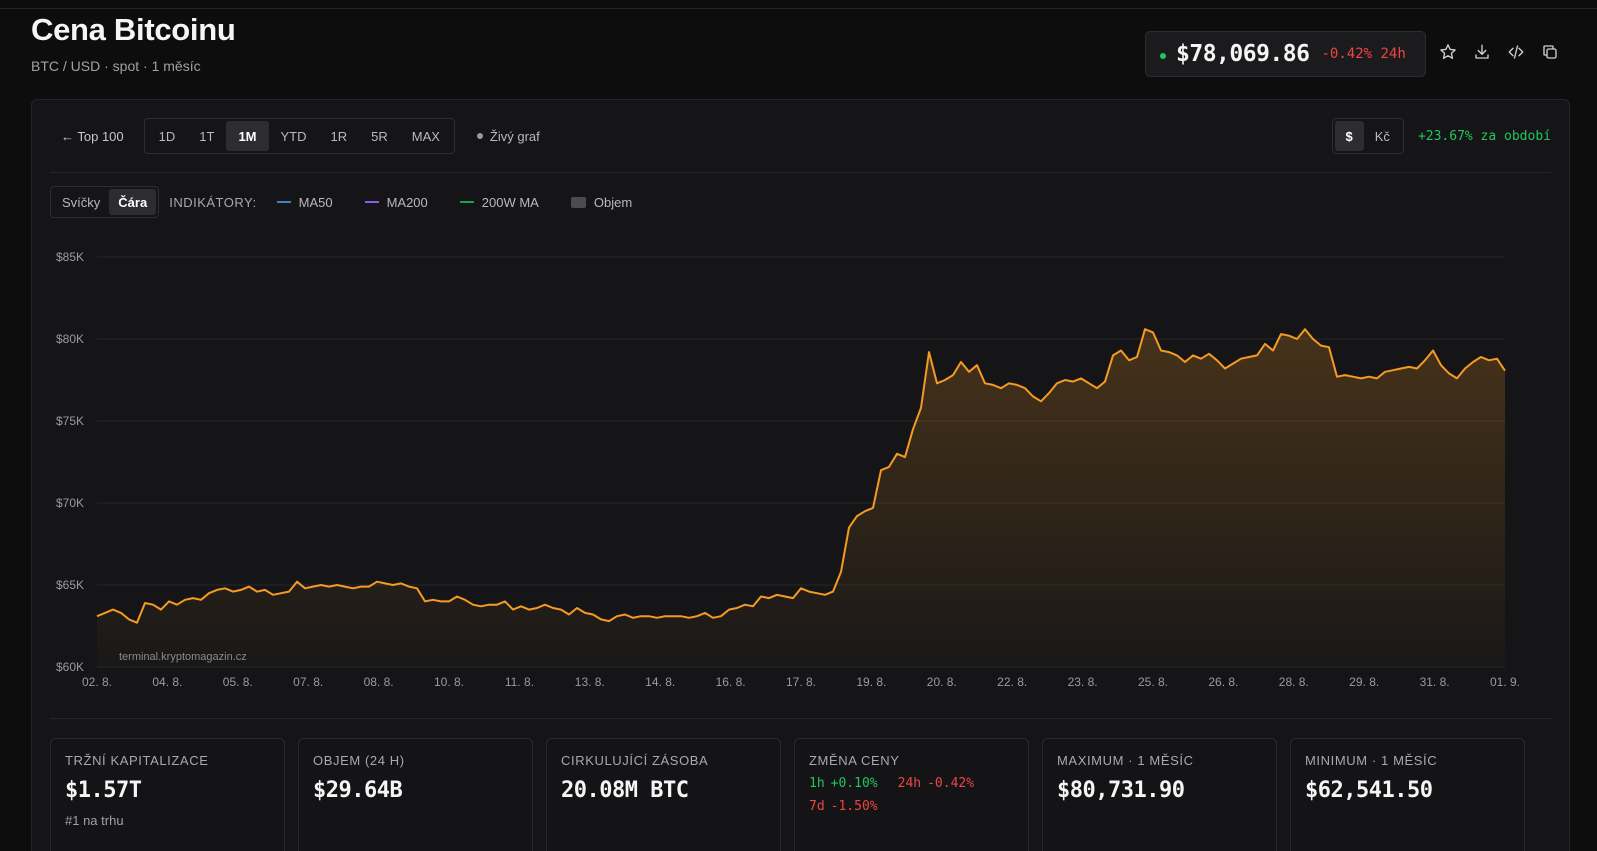  I want to click on x-tick-label: 01. 9., so click(1505, 682).